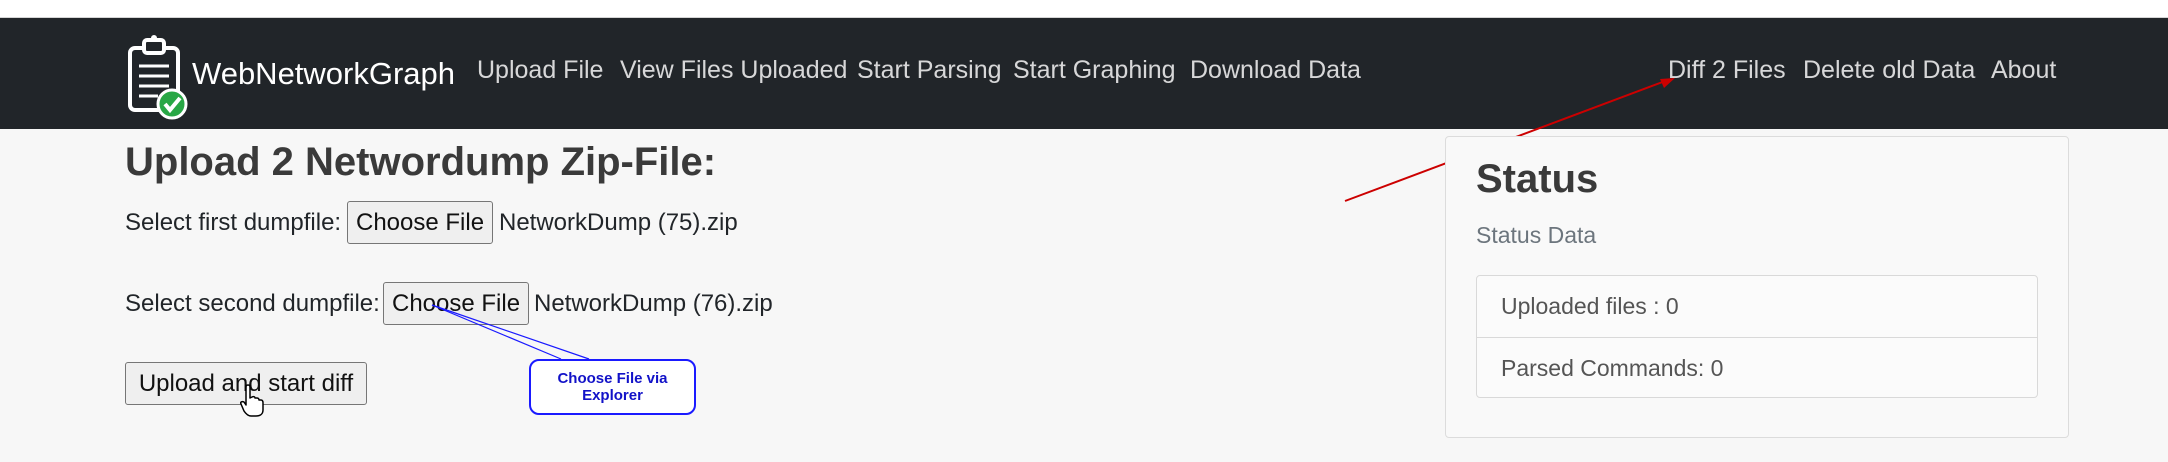  I want to click on explorer-callout: Choose File via Explorer, so click(612, 387).